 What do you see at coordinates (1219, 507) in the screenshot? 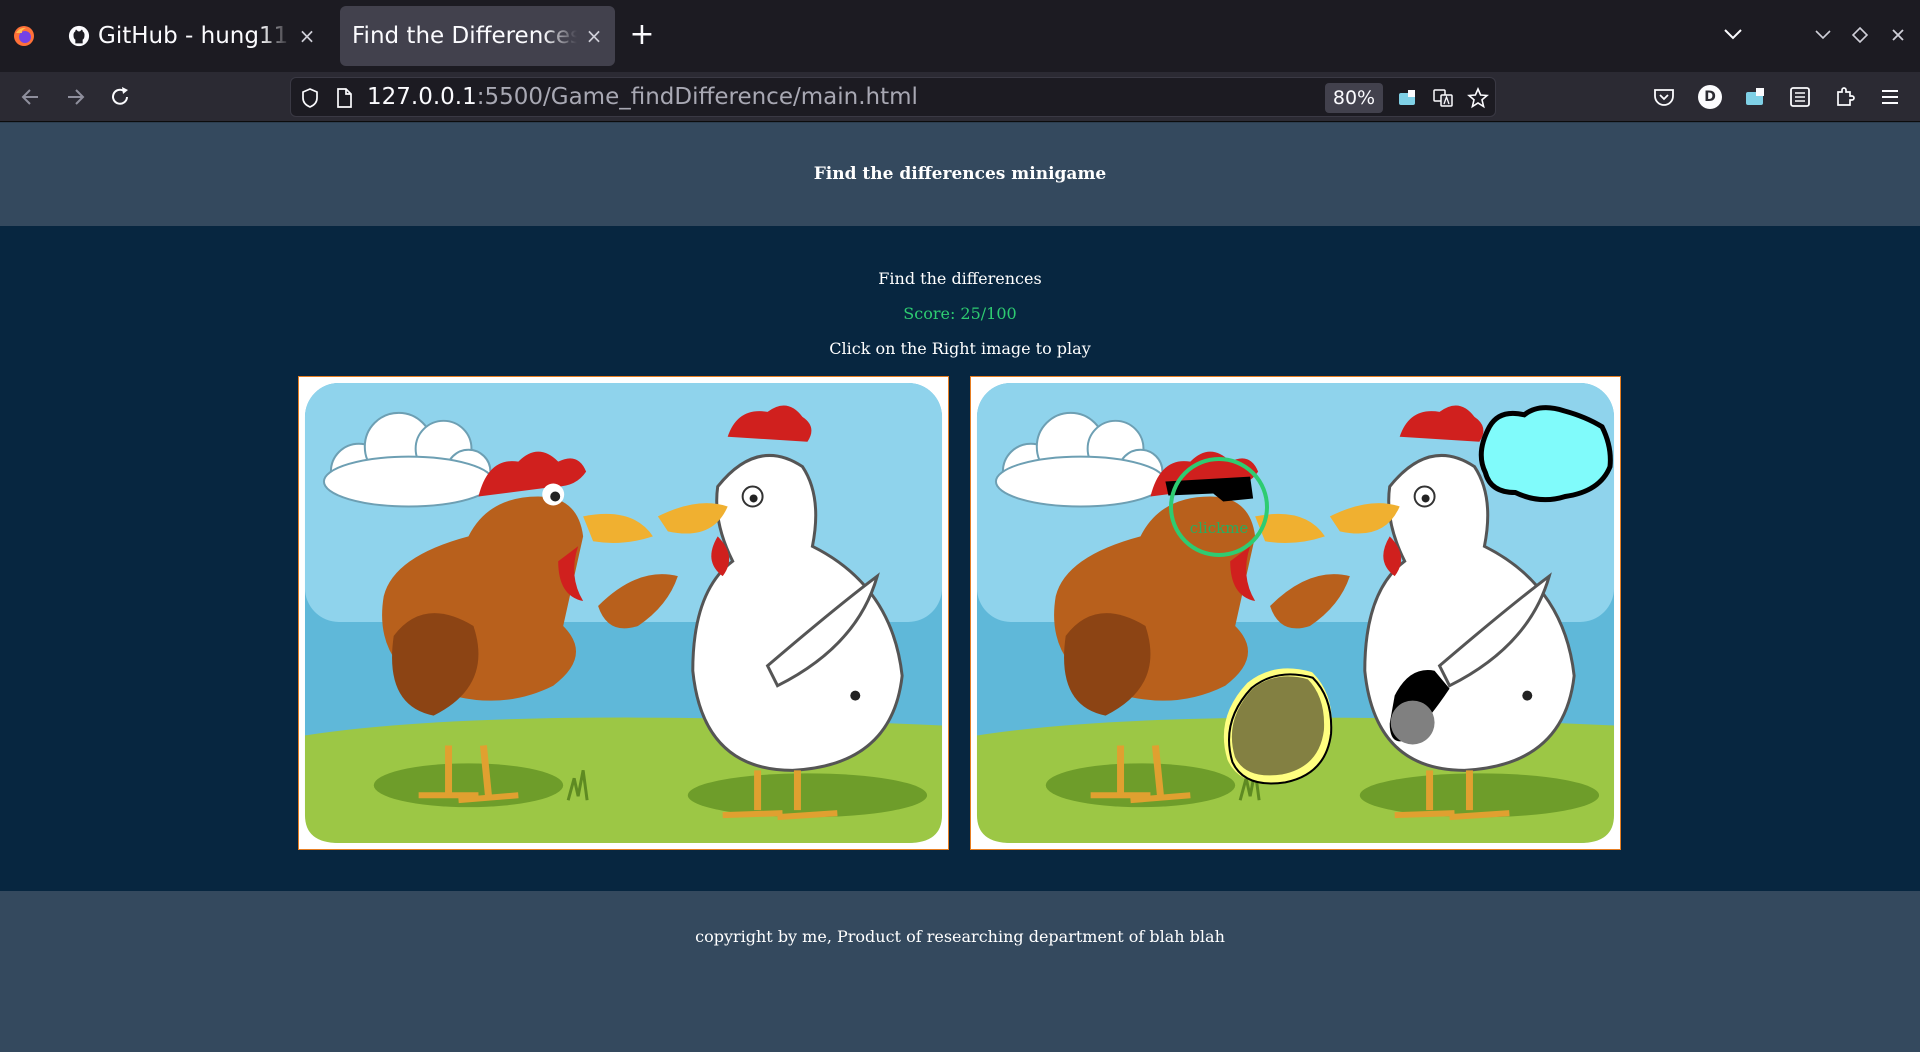
I see `found-difference-marker: clickme` at bounding box center [1219, 507].